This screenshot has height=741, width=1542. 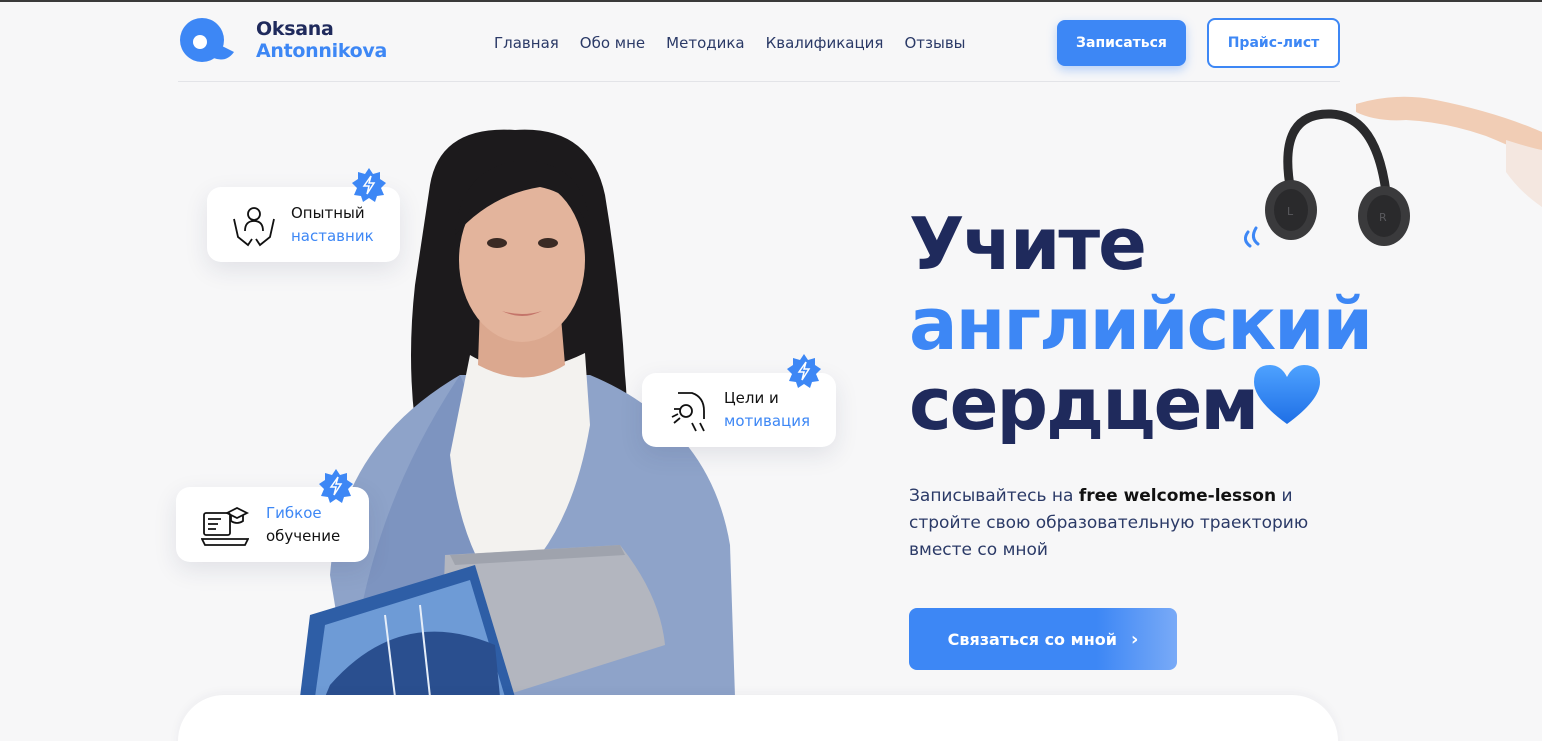 What do you see at coordinates (303, 535) in the screenshot?
I see `feature-flexible-line2: обучение` at bounding box center [303, 535].